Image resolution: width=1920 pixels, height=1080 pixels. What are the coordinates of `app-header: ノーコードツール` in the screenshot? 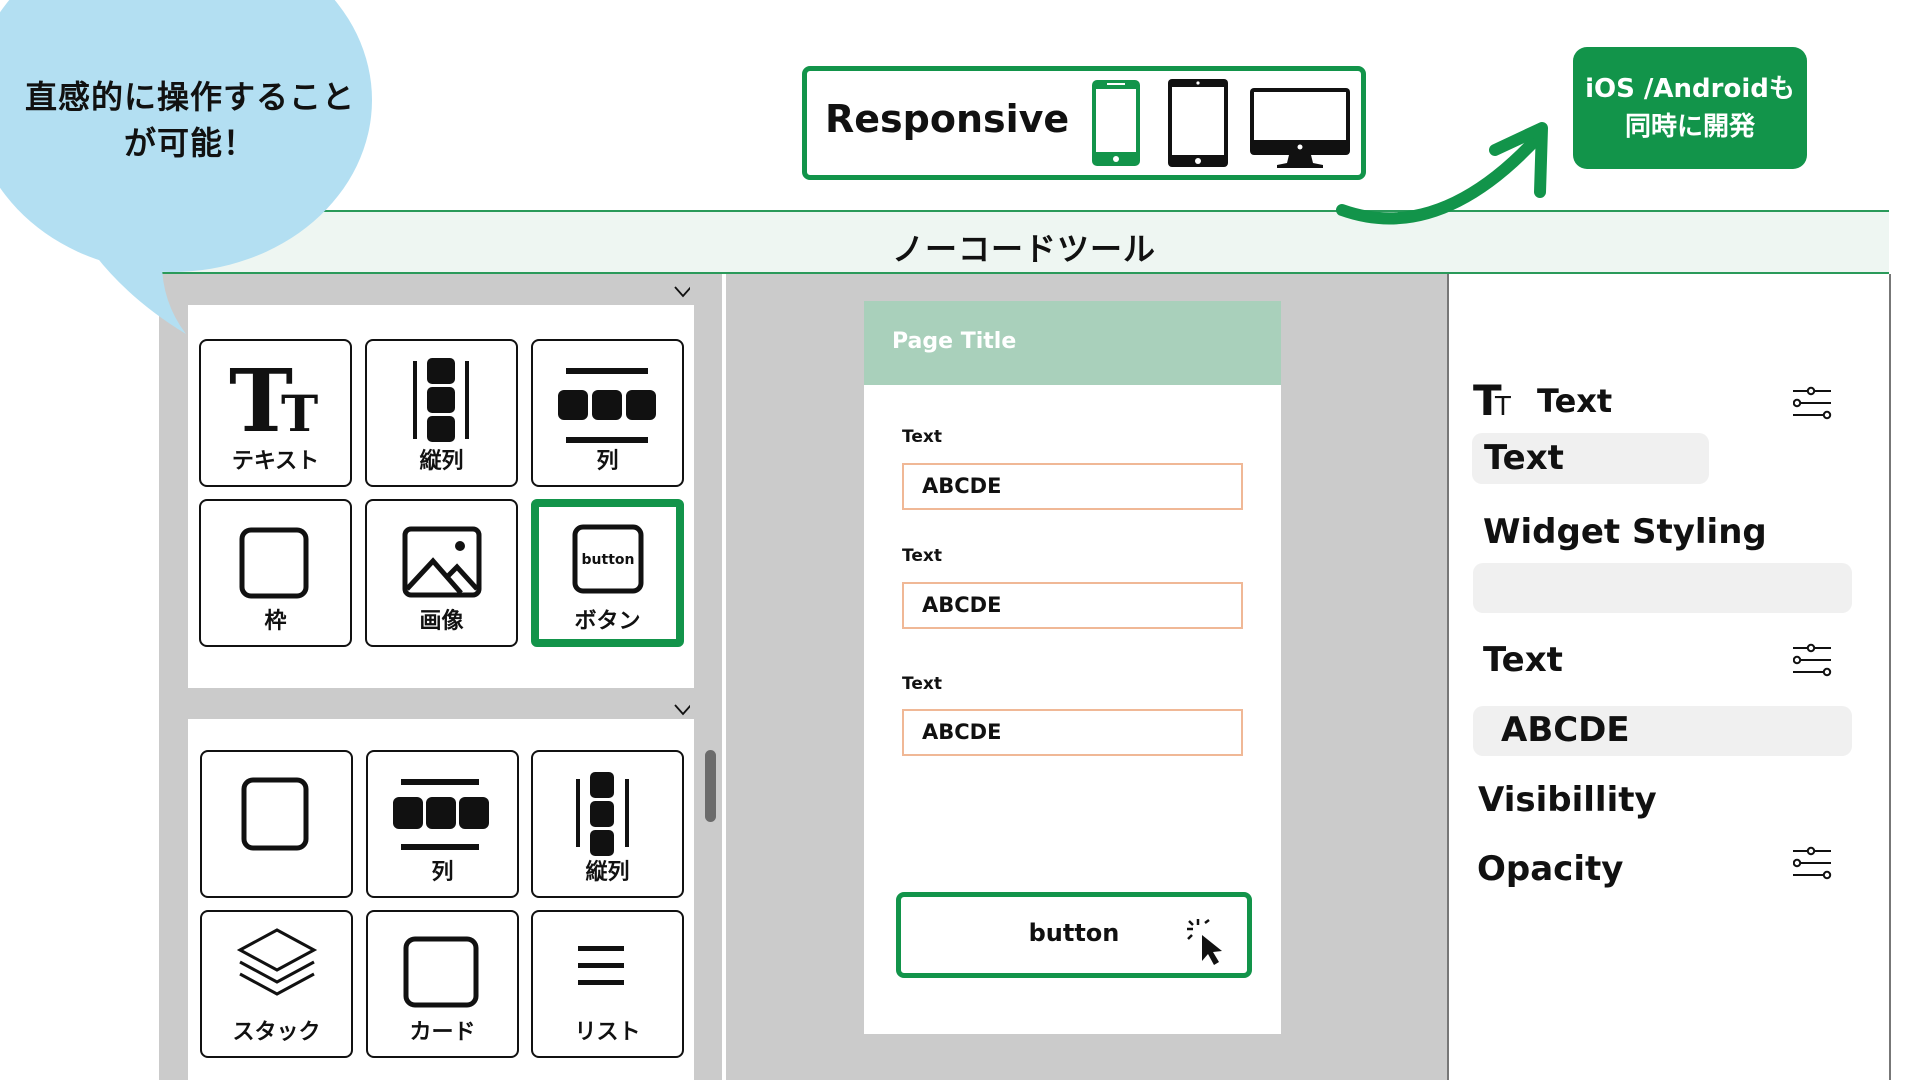 It's located at (1024, 242).